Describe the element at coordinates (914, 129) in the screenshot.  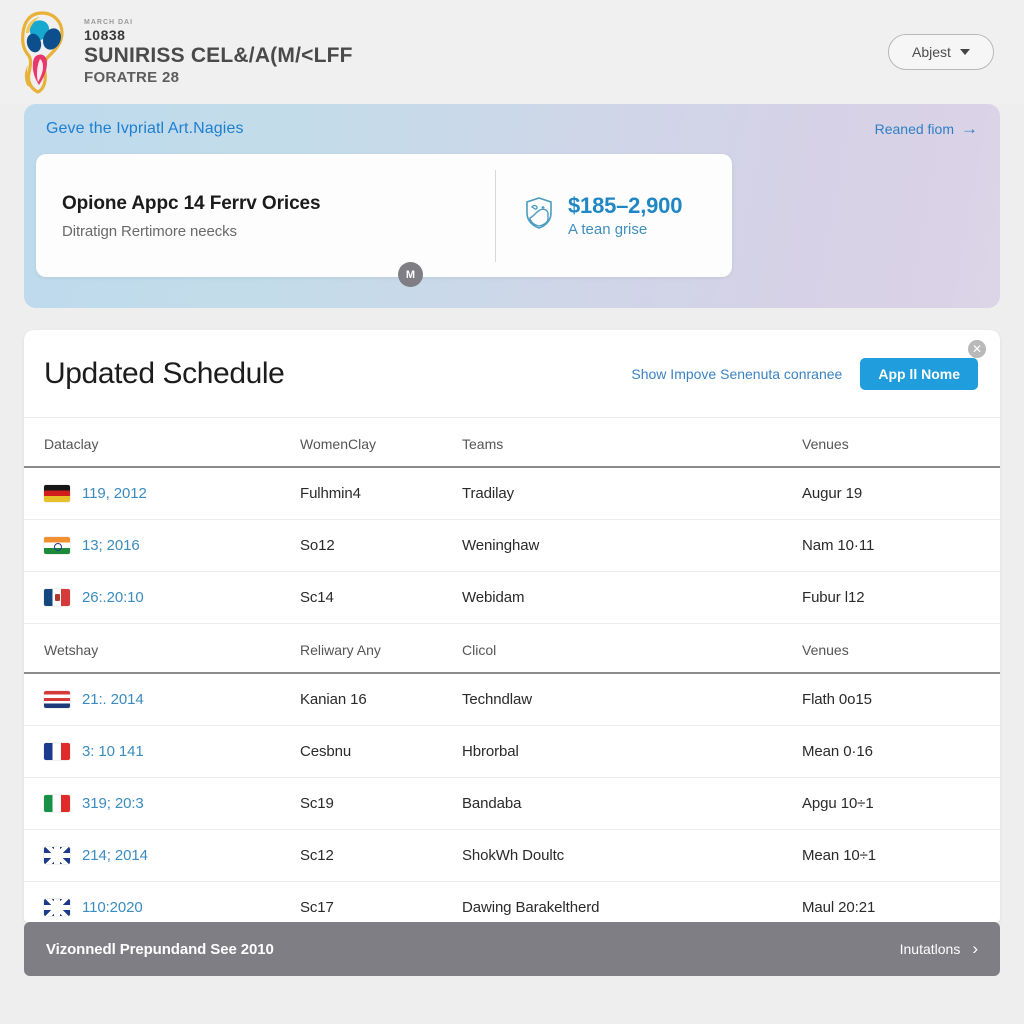
I see `banner-link-label: Reaned fiom` at that location.